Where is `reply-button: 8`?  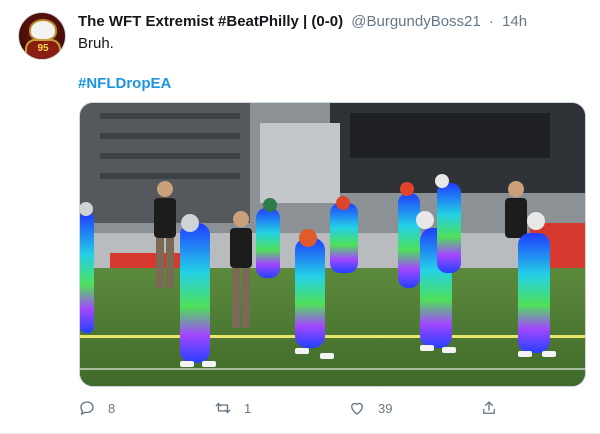 reply-button: 8 is located at coordinates (96, 408).